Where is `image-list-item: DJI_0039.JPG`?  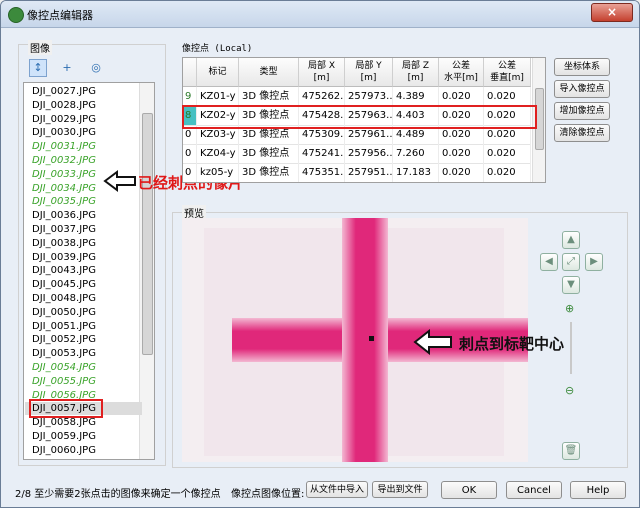 image-list-item: DJI_0039.JPG is located at coordinates (64, 257).